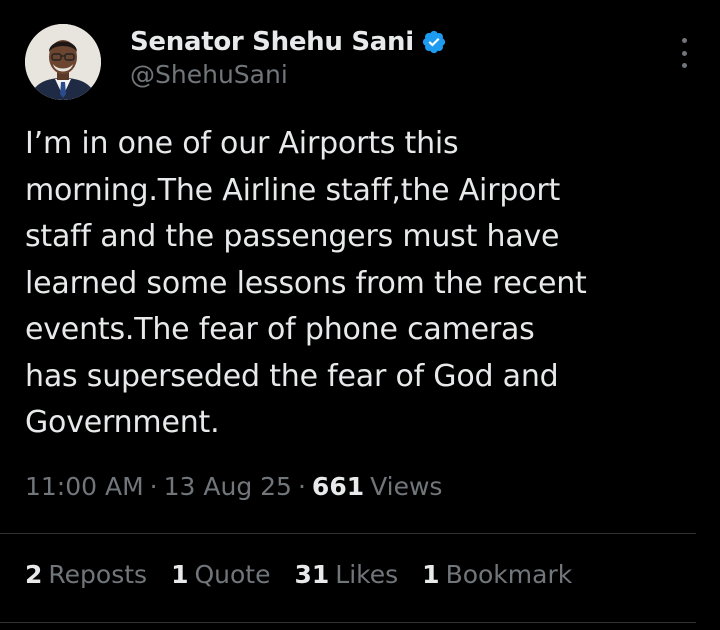  I want to click on likes-stat: 31 Likes, so click(346, 574).